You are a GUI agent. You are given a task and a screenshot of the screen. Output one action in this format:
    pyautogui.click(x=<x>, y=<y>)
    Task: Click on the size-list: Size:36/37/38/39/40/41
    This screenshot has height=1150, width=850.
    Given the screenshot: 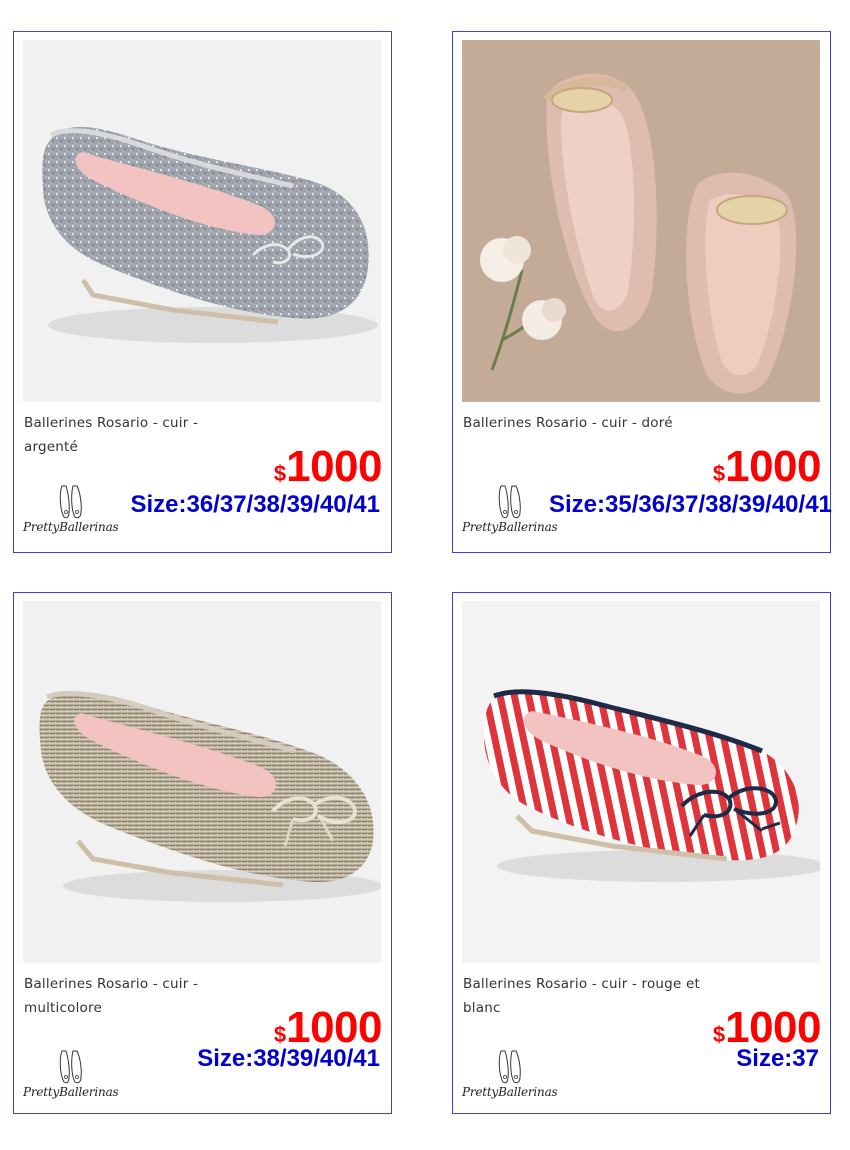 What is the action you would take?
    pyautogui.click(x=255, y=504)
    